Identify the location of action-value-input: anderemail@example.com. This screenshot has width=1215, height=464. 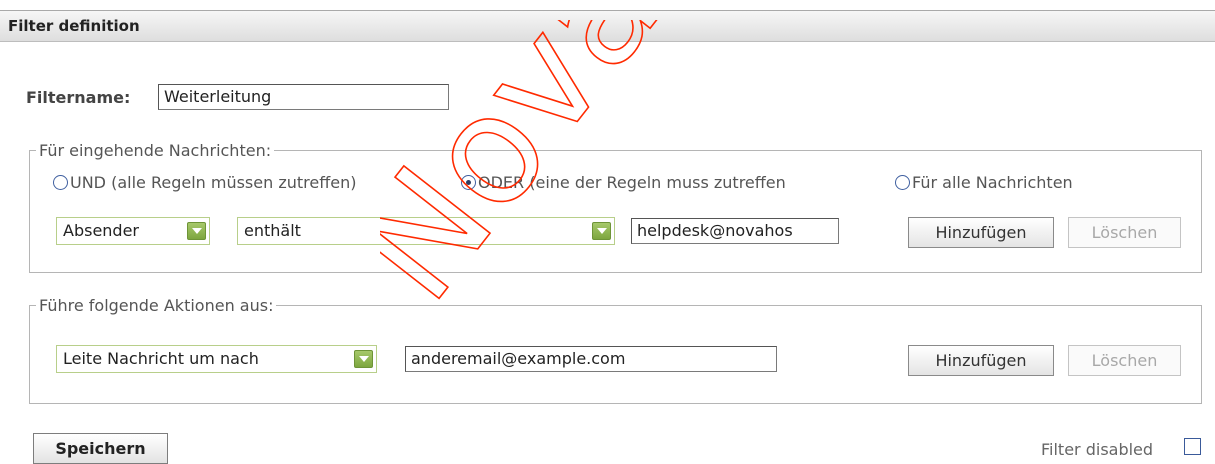
(591, 359).